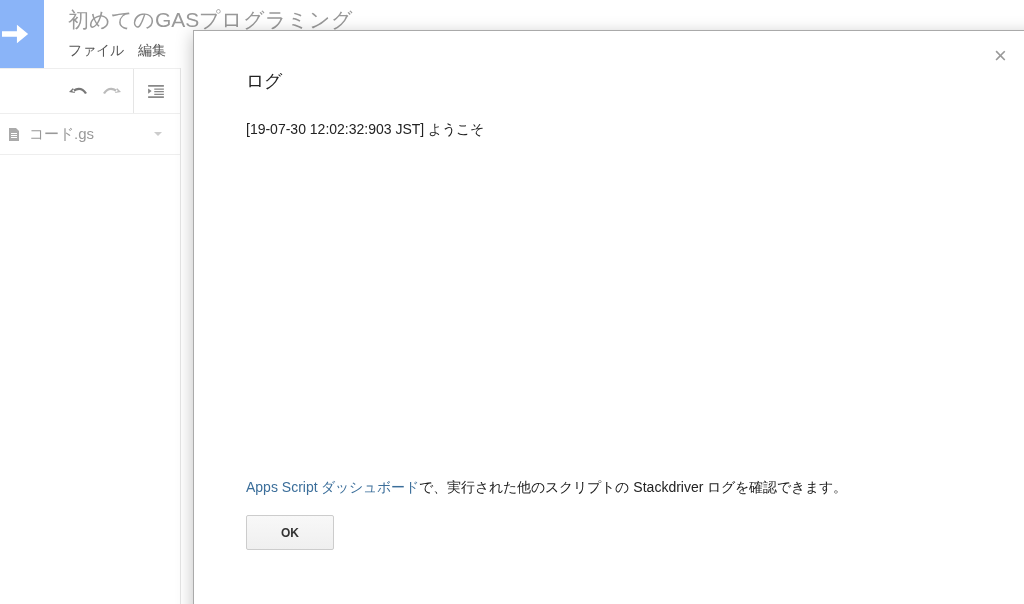  Describe the element at coordinates (547, 488) in the screenshot. I see `info-text: Apps Script ダッシュボード で、実行された他のスクリプトの Stackdriver ログを確認できます。` at that location.